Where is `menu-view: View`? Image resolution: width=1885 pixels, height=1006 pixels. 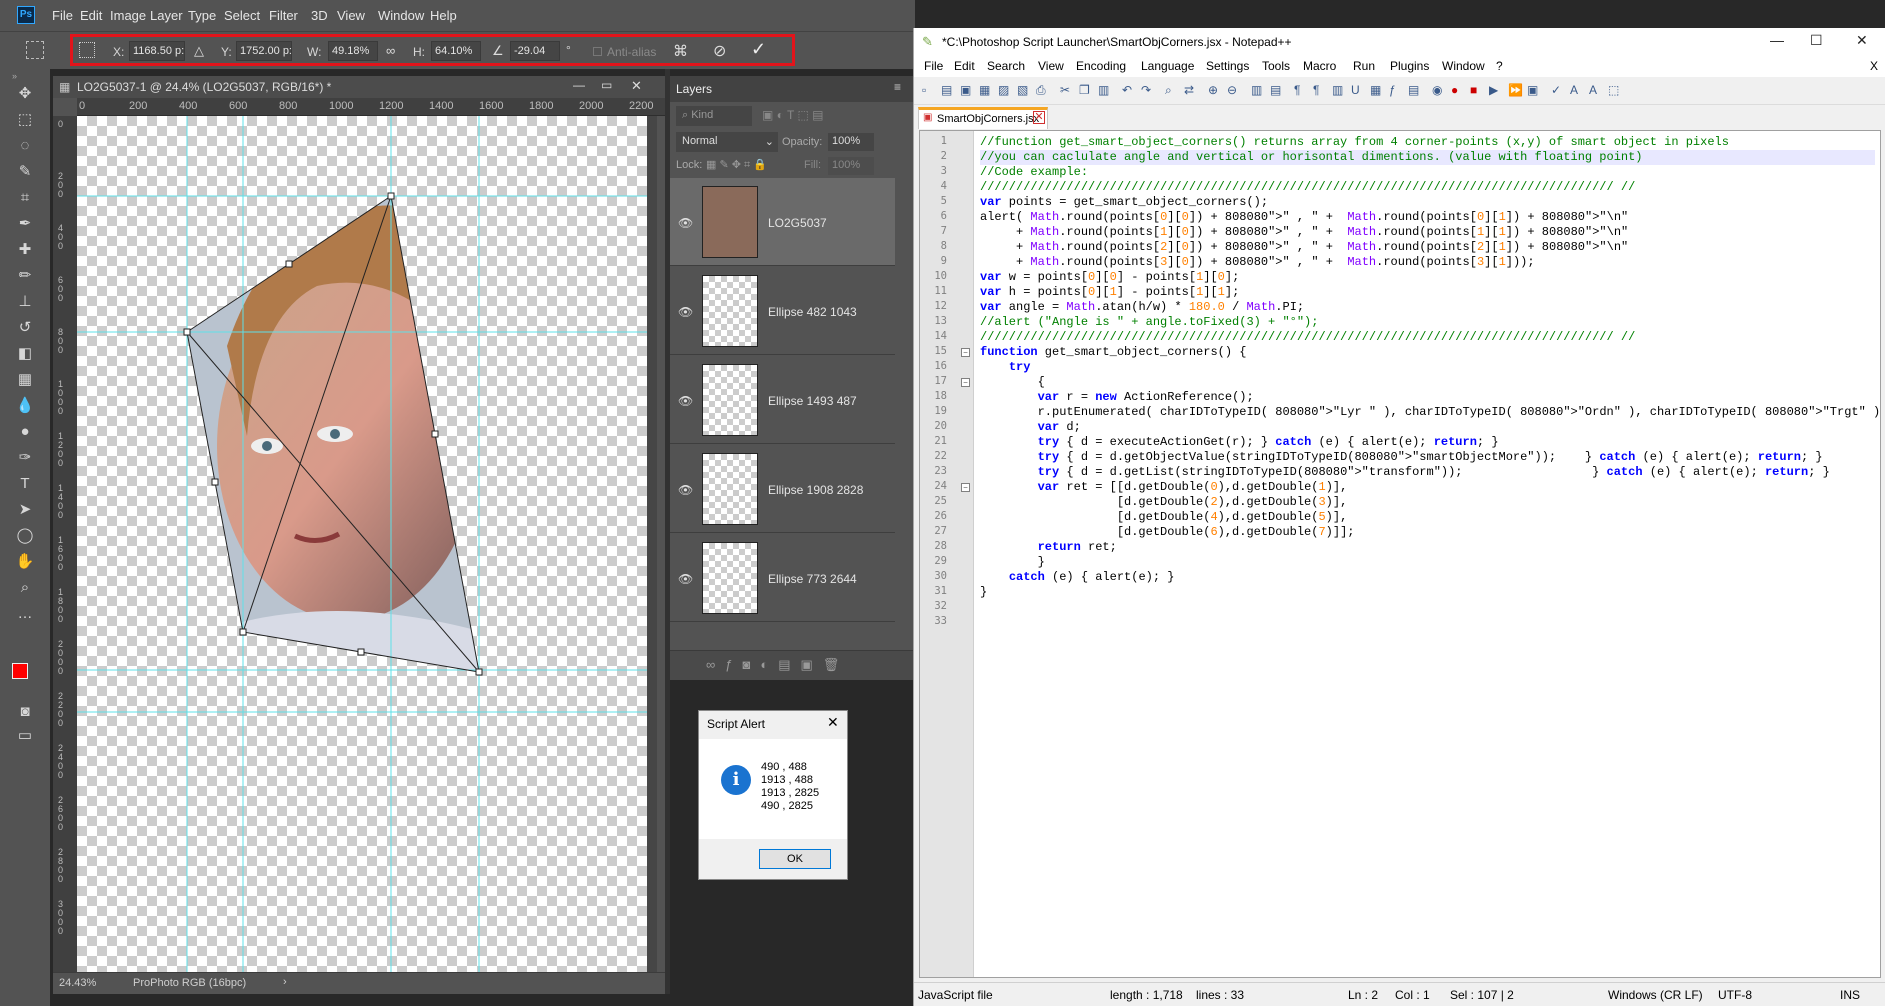
menu-view: View is located at coordinates (351, 15).